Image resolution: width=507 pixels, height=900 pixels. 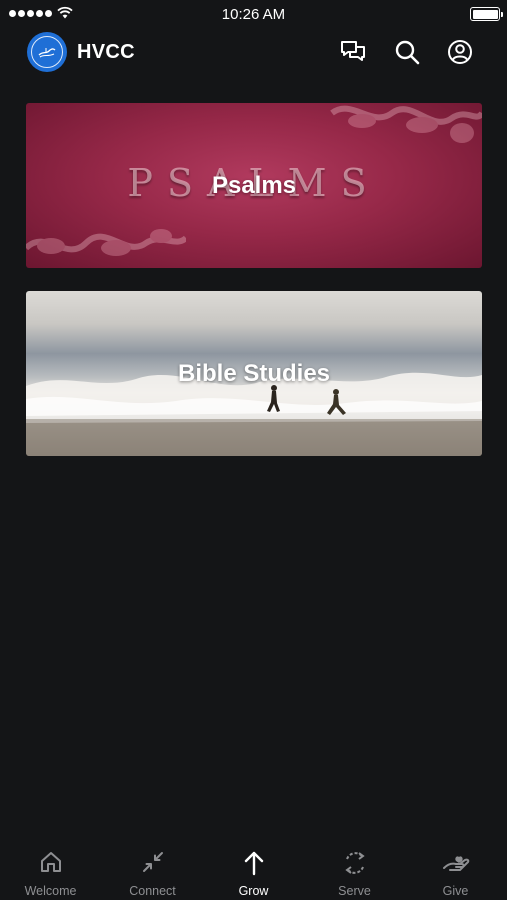 What do you see at coordinates (50, 891) in the screenshot?
I see `tab-label: Welcome` at bounding box center [50, 891].